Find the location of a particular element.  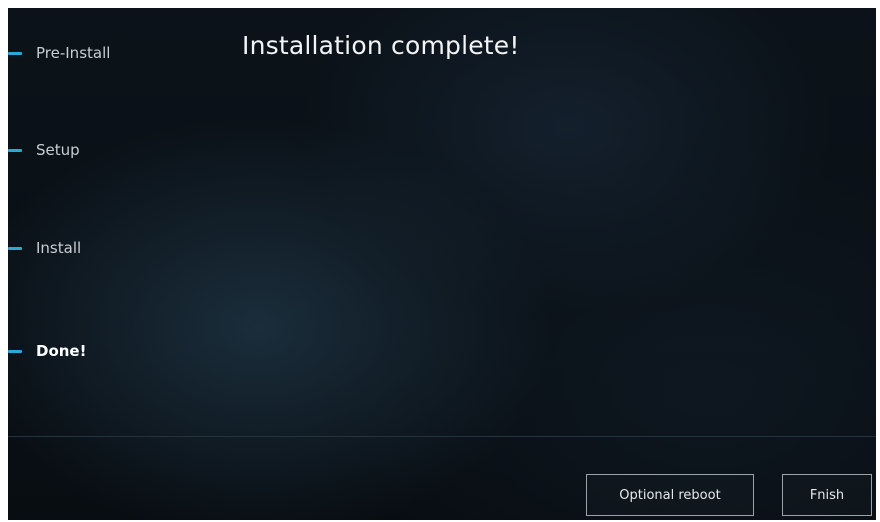

step-label: Install is located at coordinates (59, 248).